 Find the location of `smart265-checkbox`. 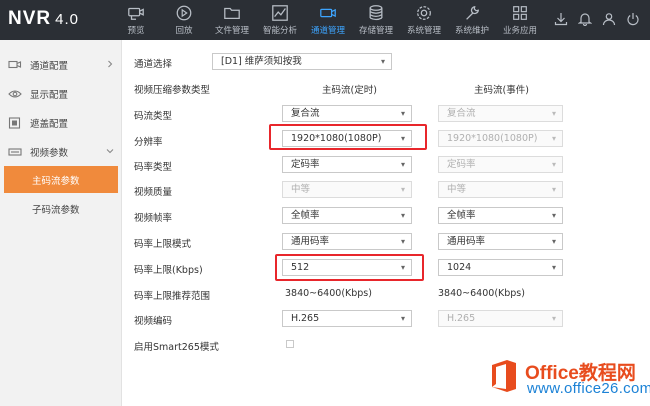

smart265-checkbox is located at coordinates (290, 344).